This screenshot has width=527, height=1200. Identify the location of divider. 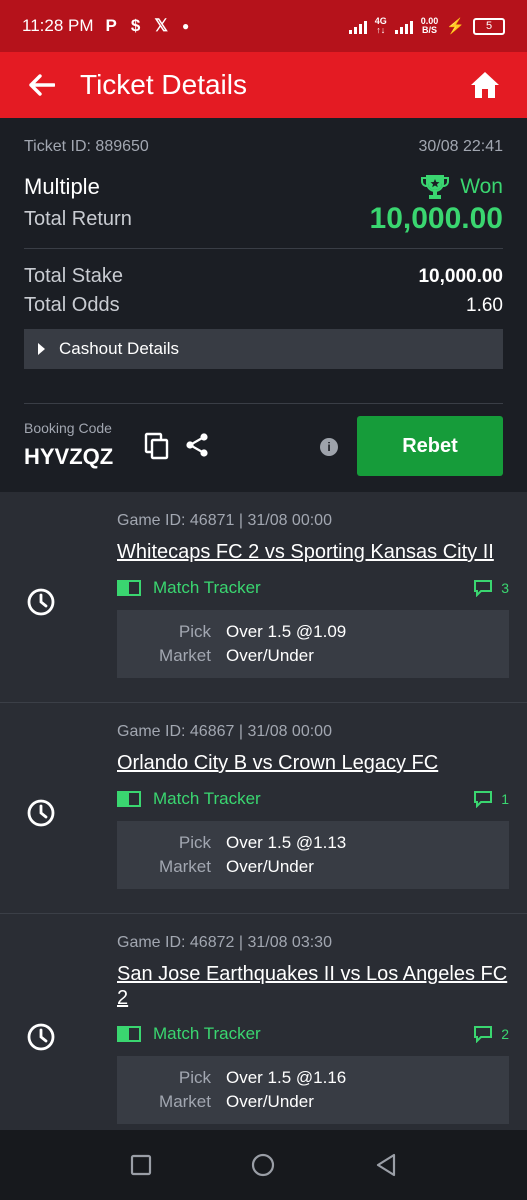
(263, 248).